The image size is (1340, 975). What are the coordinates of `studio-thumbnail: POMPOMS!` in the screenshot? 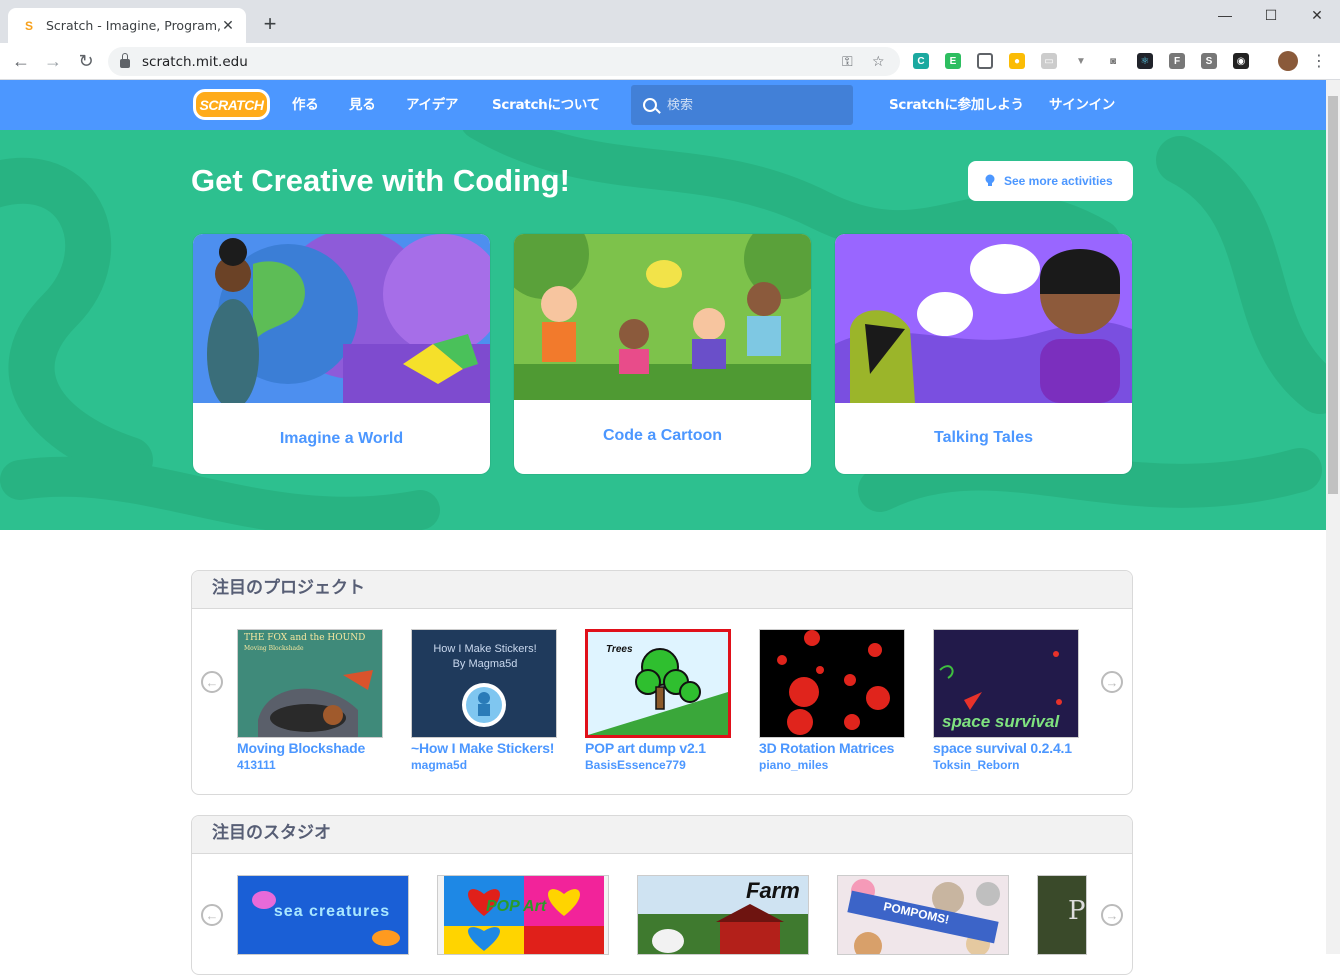 It's located at (923, 915).